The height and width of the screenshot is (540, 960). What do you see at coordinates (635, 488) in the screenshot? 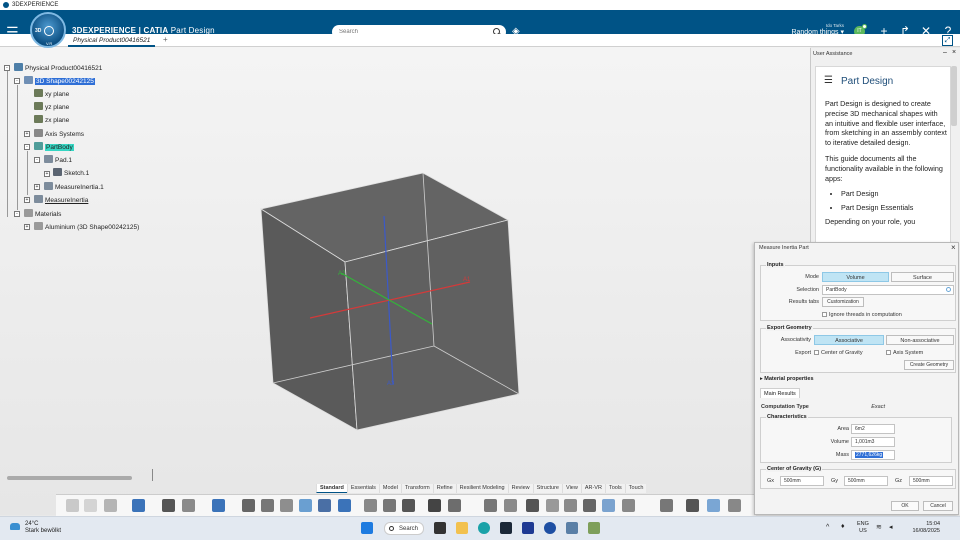
I see `section-tab-touch: Touch` at bounding box center [635, 488].